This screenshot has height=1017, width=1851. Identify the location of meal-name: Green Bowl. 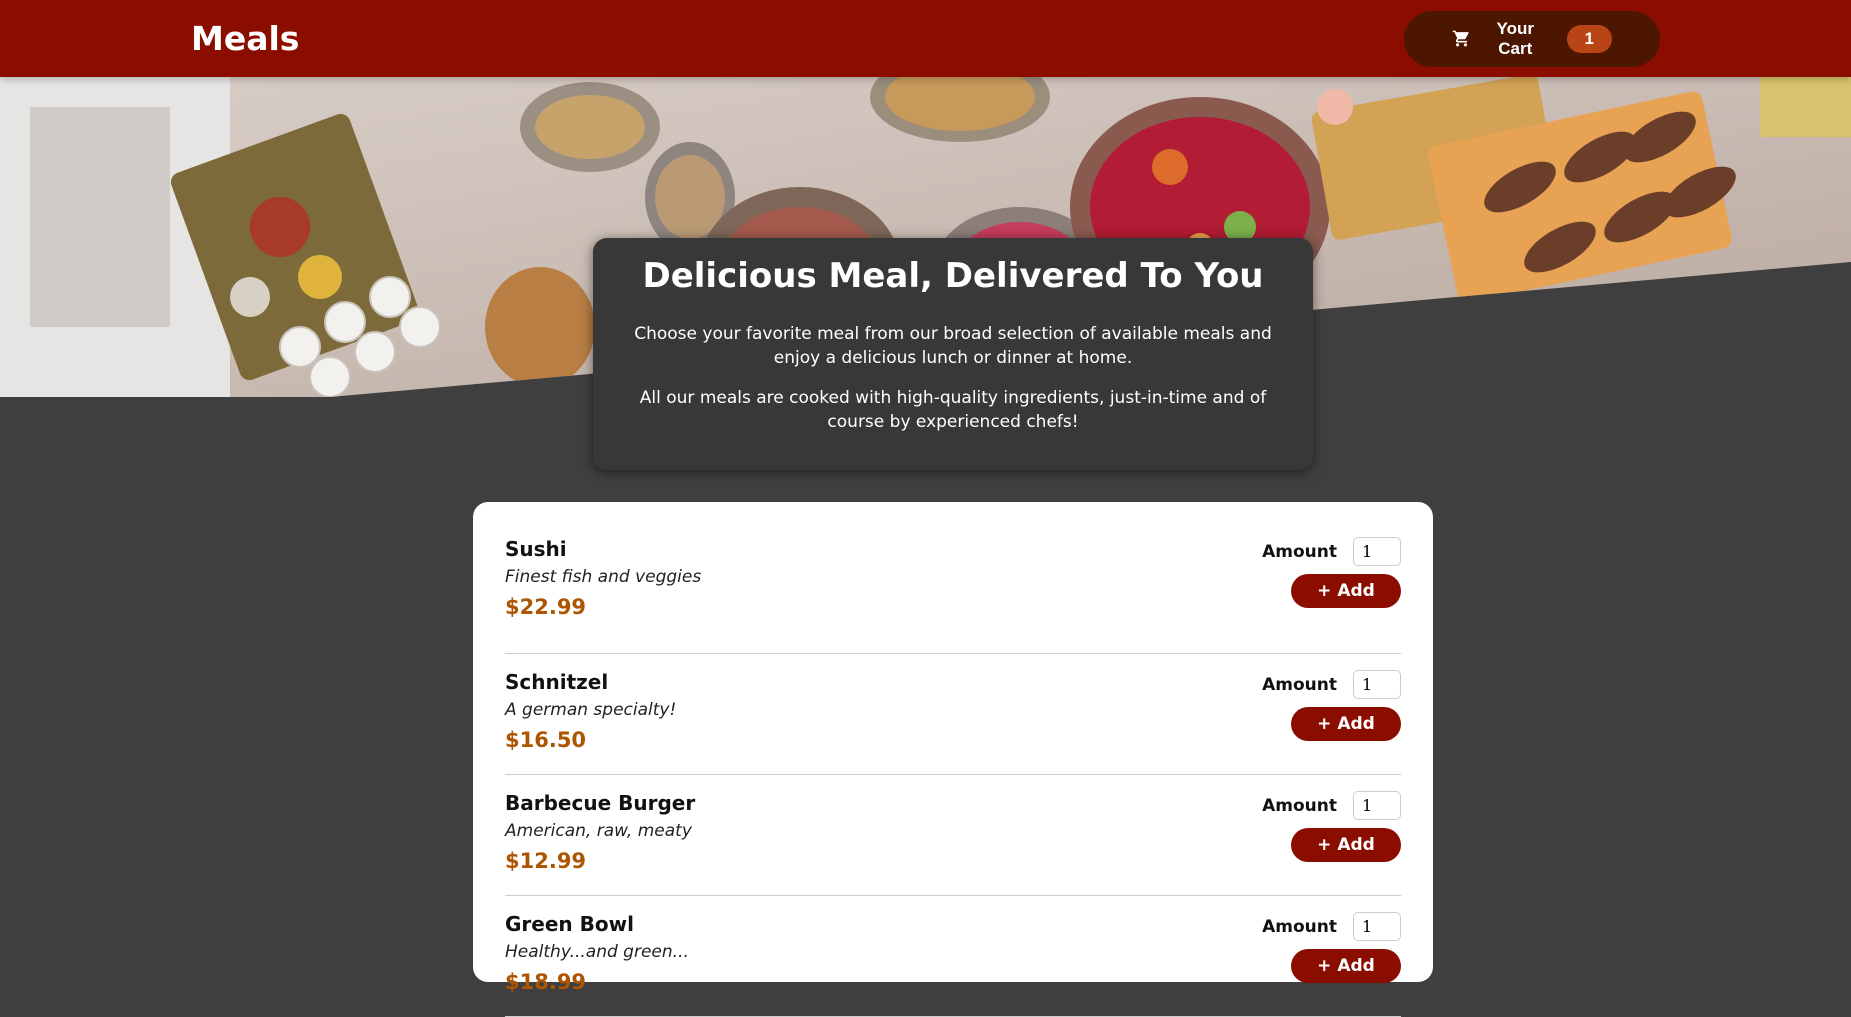
(569, 924).